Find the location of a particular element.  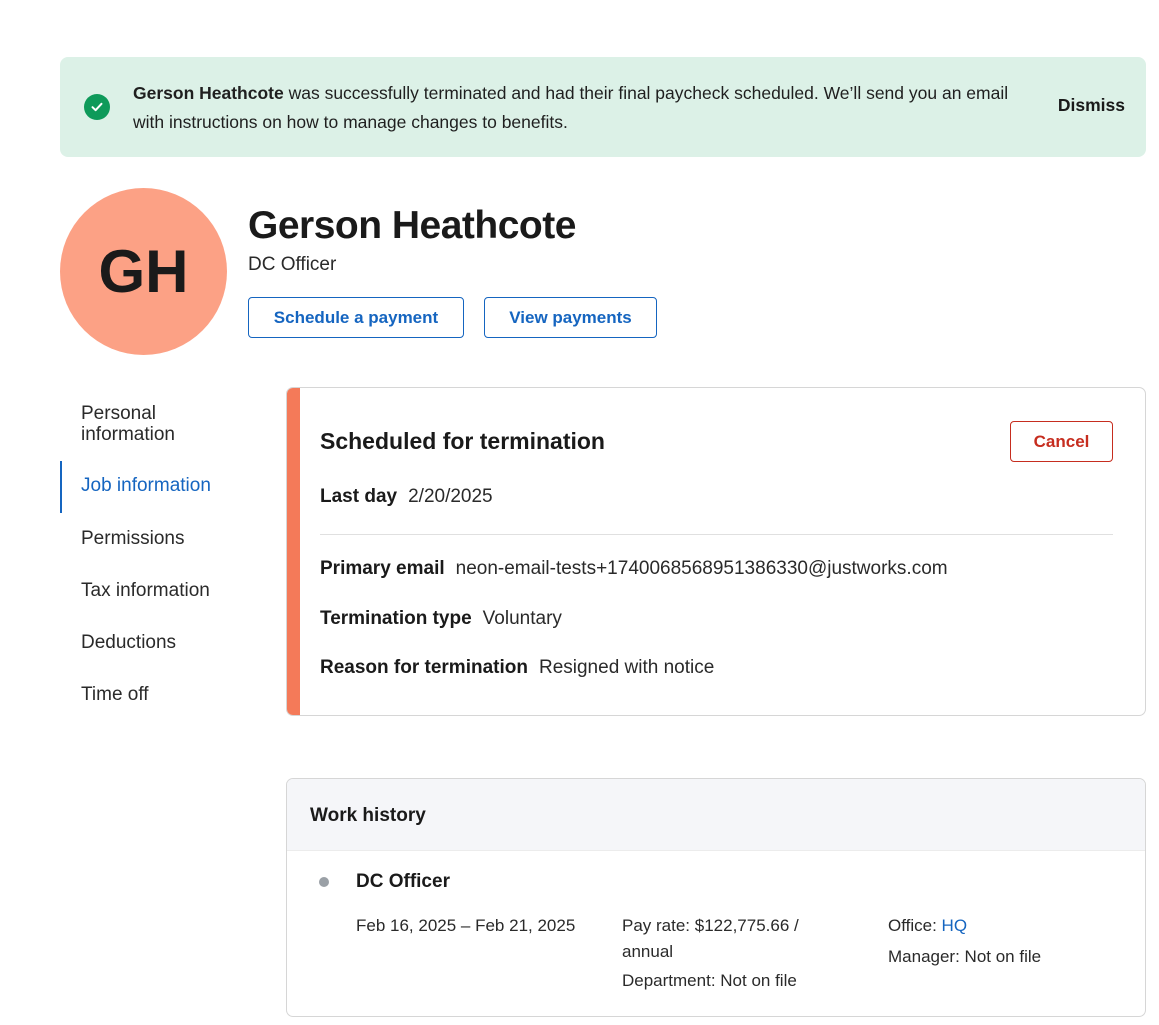

dismiss-button: Dismiss is located at coordinates (1091, 105).